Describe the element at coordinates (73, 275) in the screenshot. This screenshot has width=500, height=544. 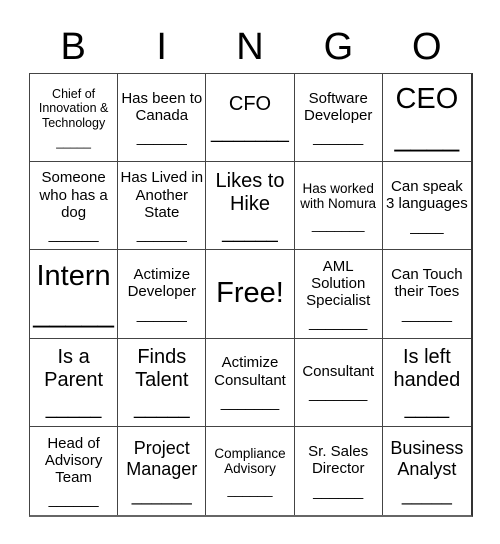
I see `cell-text: Intern` at that location.